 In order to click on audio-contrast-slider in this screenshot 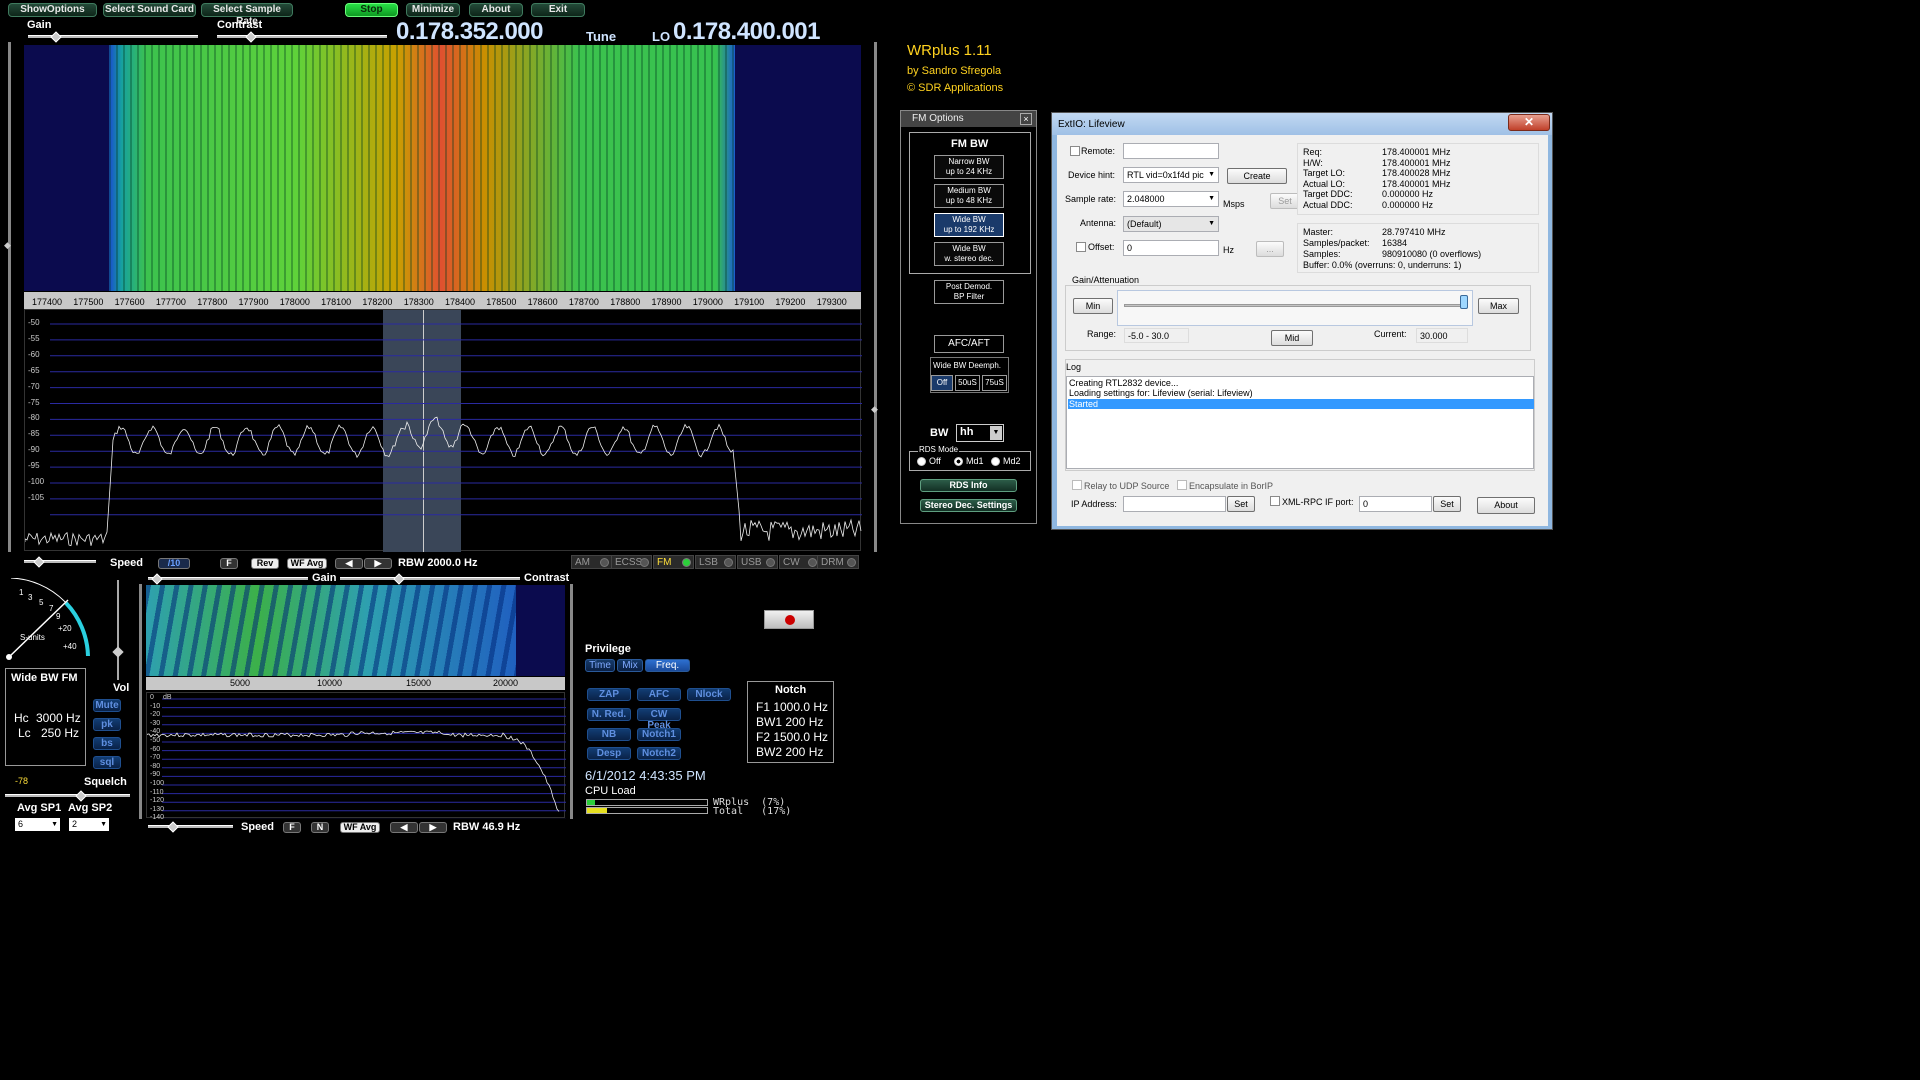, I will do `click(430, 579)`.